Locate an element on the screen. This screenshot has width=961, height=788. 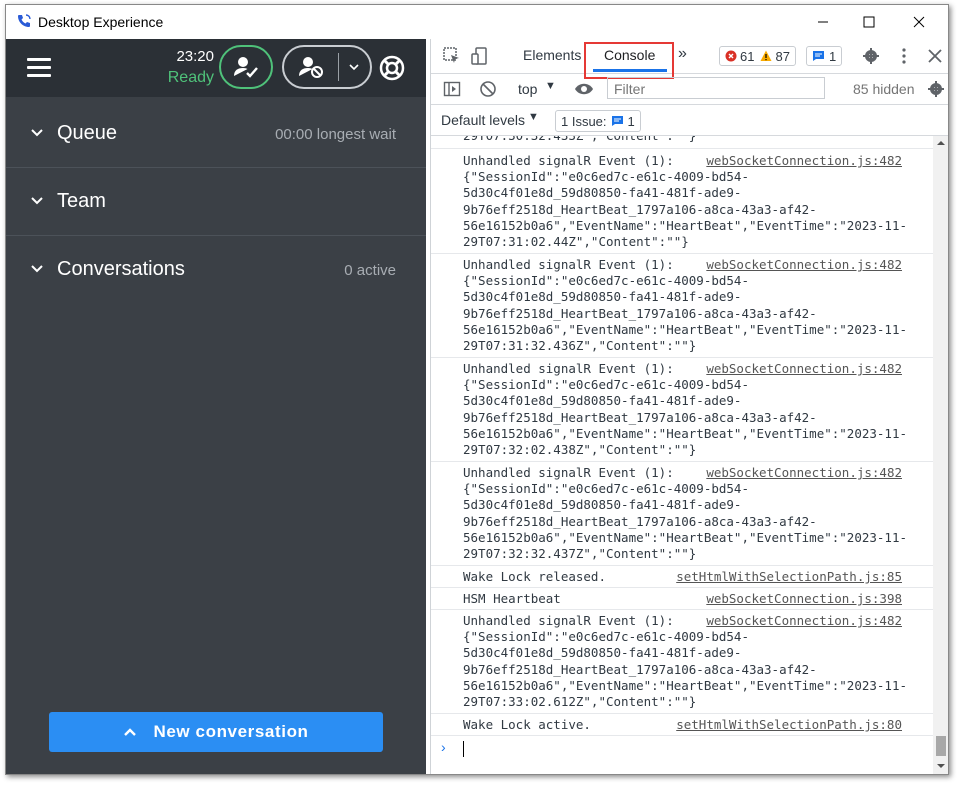
more-tabs-icon: » is located at coordinates (682, 54).